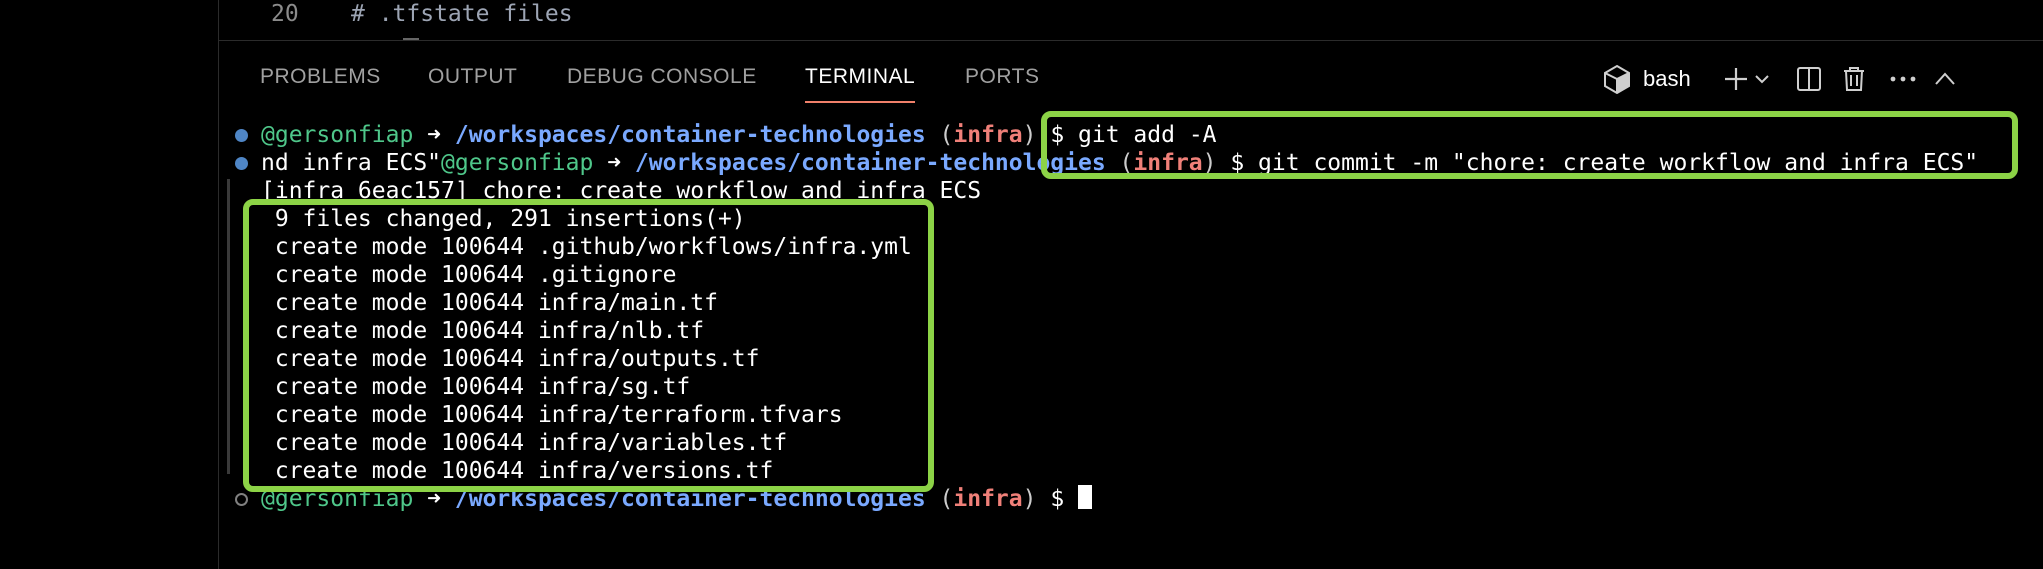  Describe the element at coordinates (320, 85) in the screenshot. I see `tab-problems: PROBLEMS` at that location.